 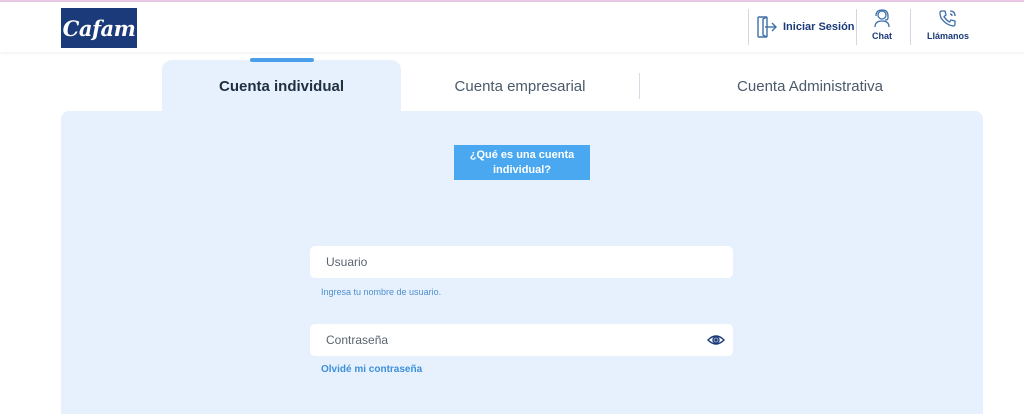 I want to click on phone-ringing-icon, so click(x=947, y=18).